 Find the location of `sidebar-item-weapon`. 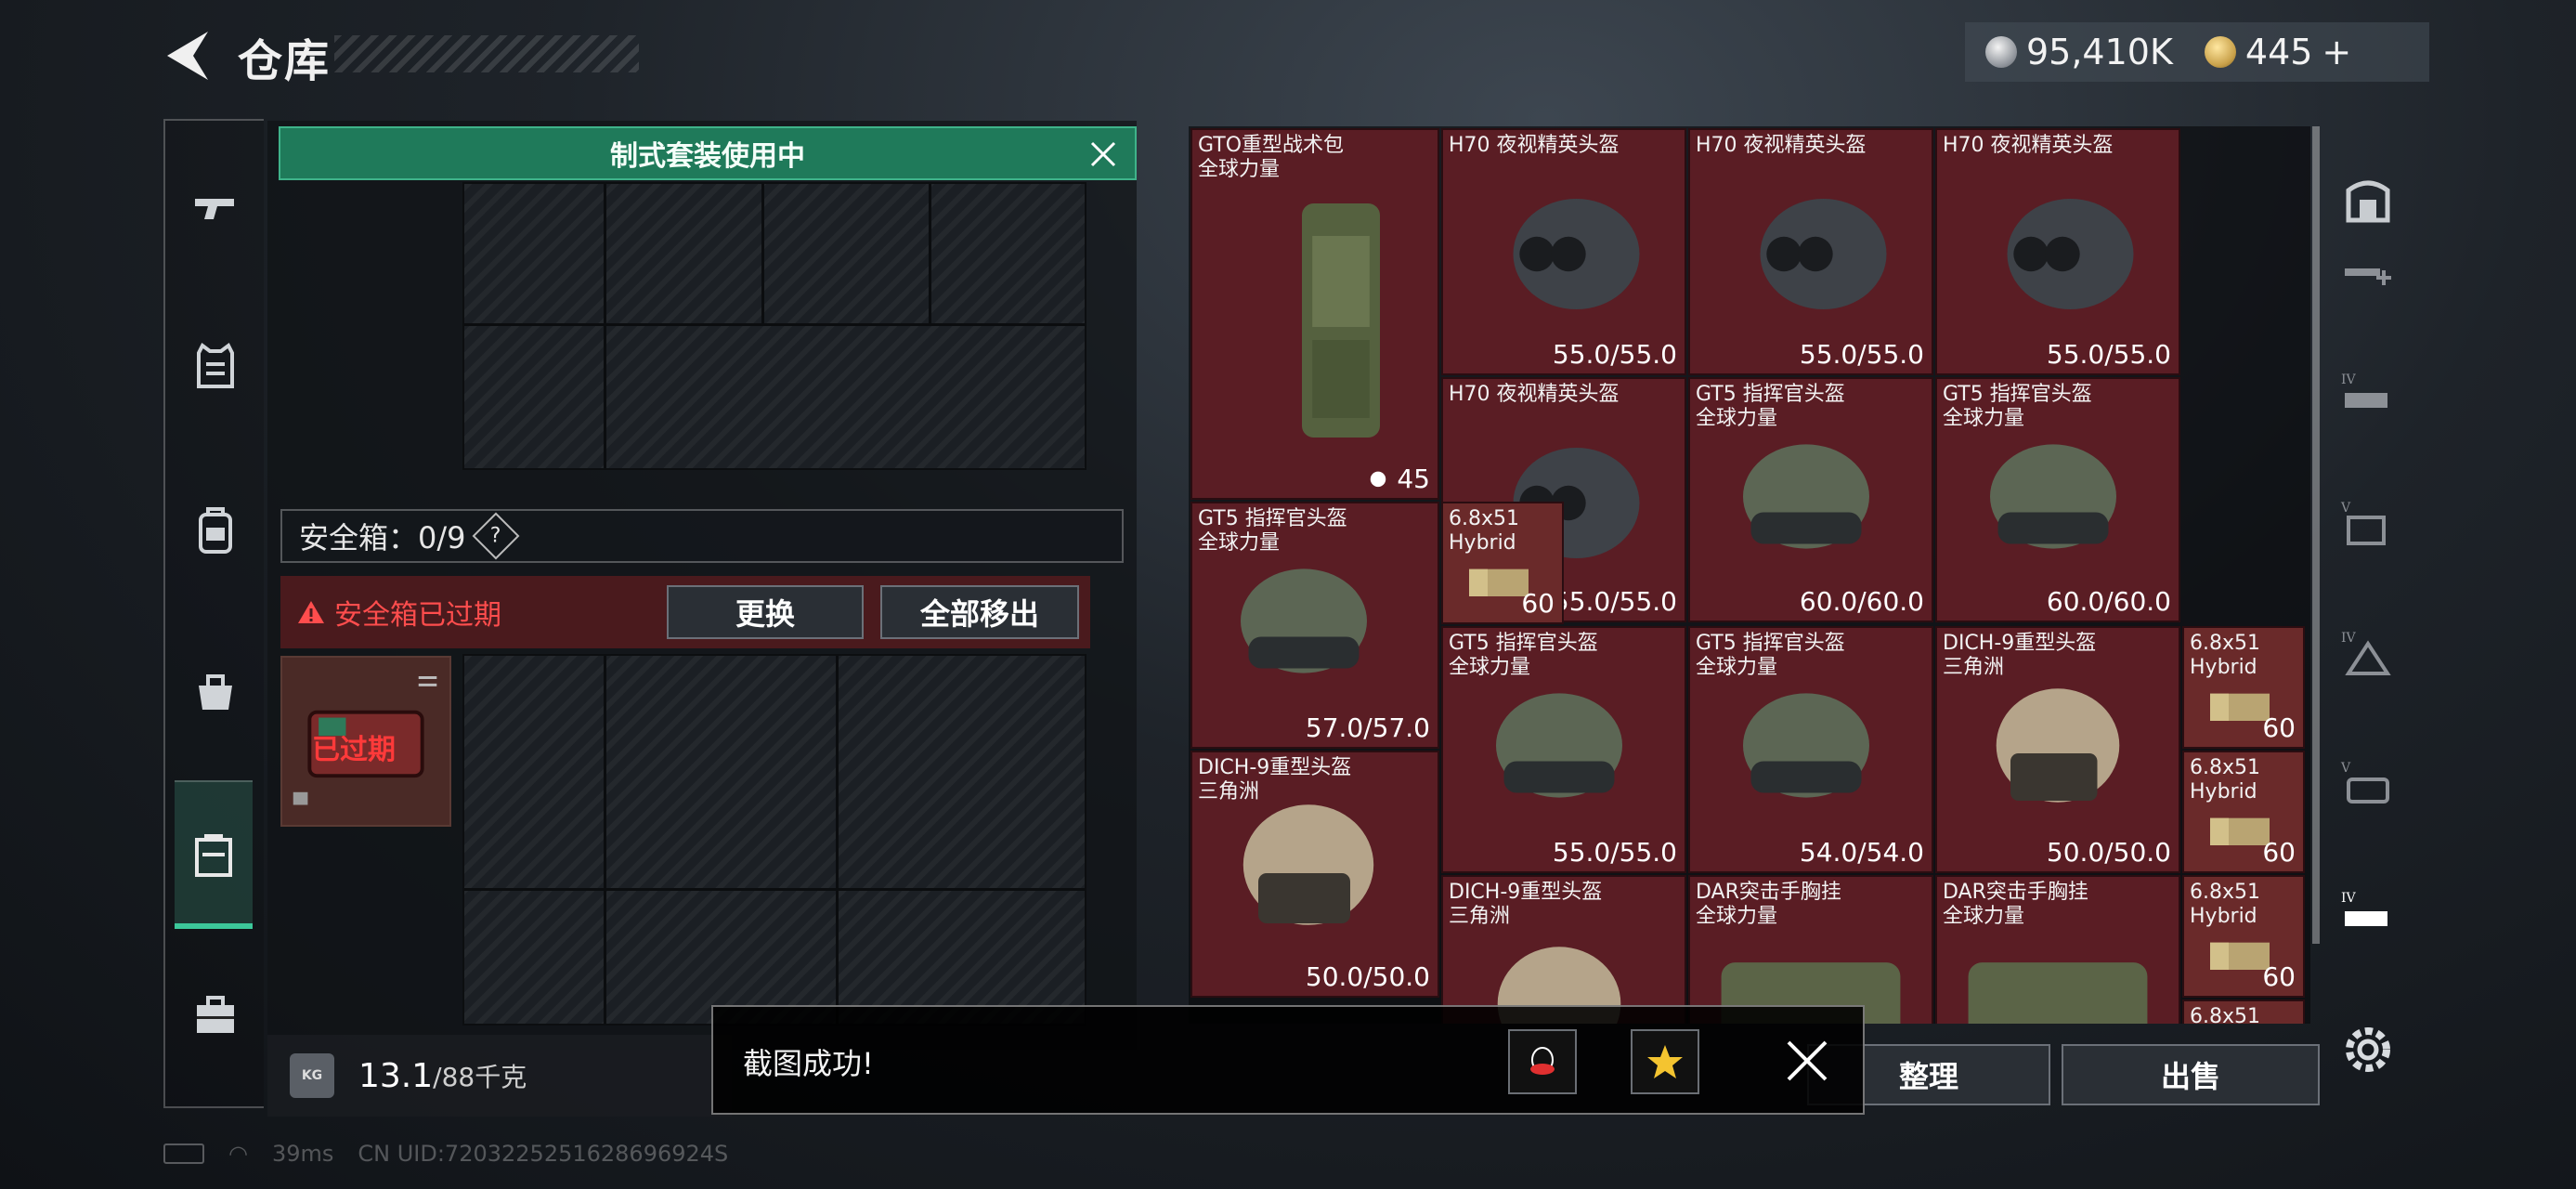

sidebar-item-weapon is located at coordinates (215, 208).